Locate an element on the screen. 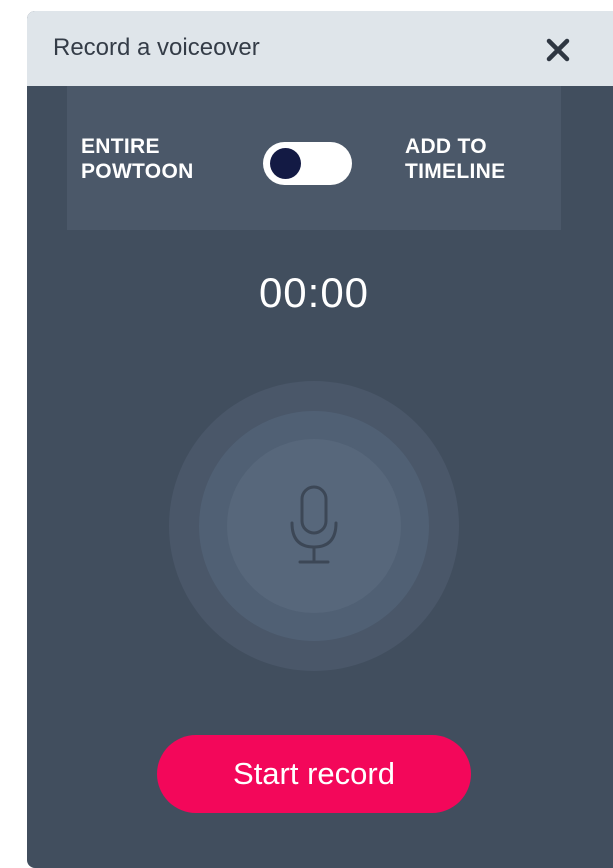  toggle-knob is located at coordinates (285, 163).